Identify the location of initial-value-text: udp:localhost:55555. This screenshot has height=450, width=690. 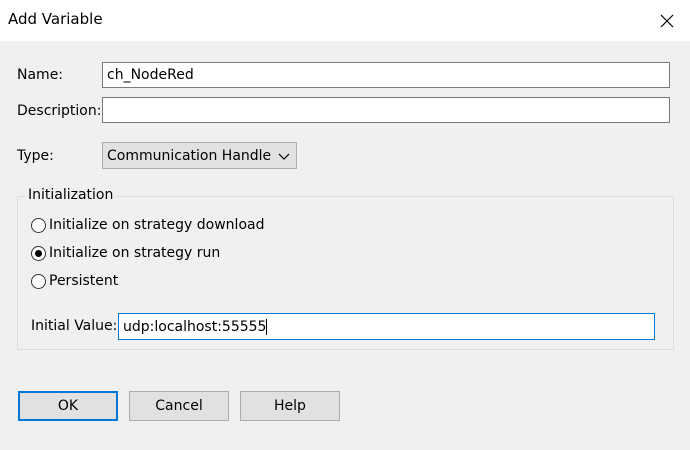
(195, 326).